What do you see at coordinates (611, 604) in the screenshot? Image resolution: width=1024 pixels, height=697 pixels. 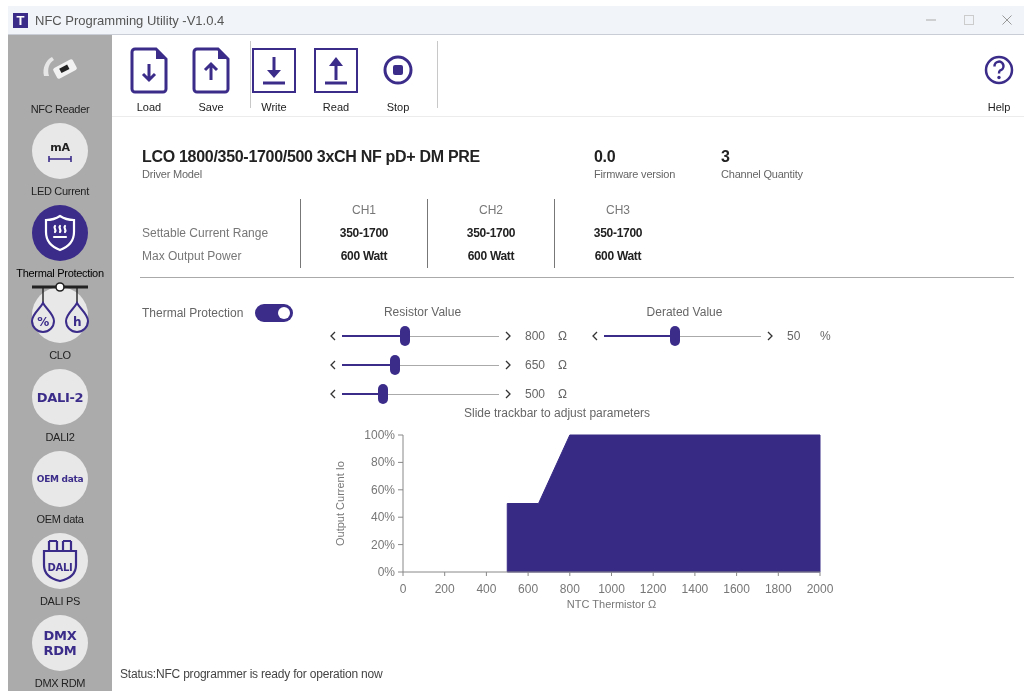 I see `axis-title: NTC Thermistor Ω` at bounding box center [611, 604].